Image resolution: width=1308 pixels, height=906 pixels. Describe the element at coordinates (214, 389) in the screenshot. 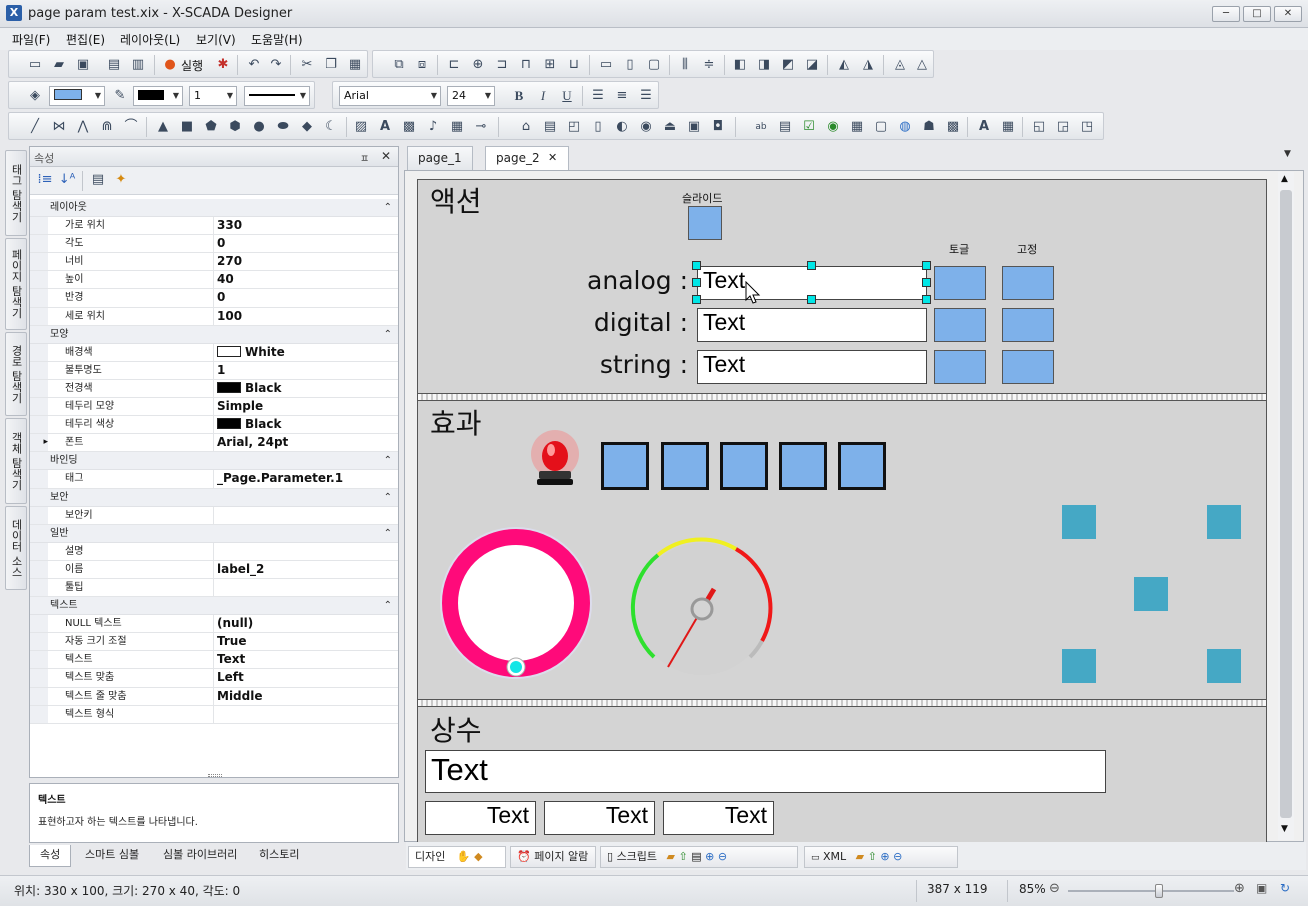

I see `property-row: 전경색 Black` at that location.